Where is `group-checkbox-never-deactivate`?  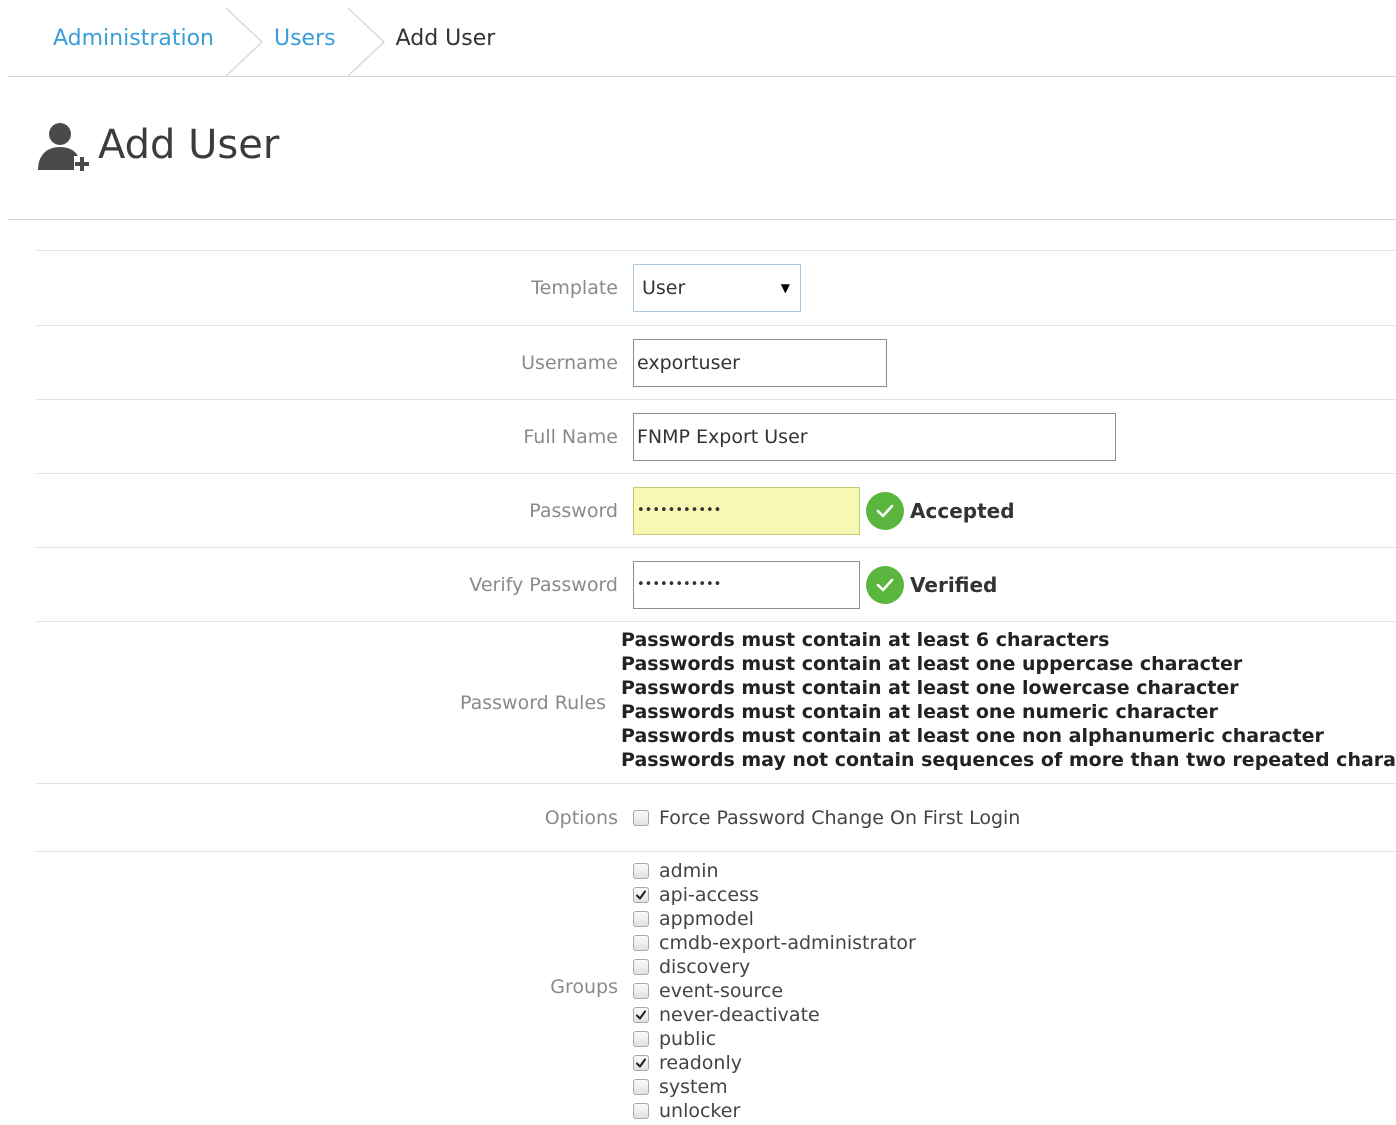 group-checkbox-never-deactivate is located at coordinates (641, 1015).